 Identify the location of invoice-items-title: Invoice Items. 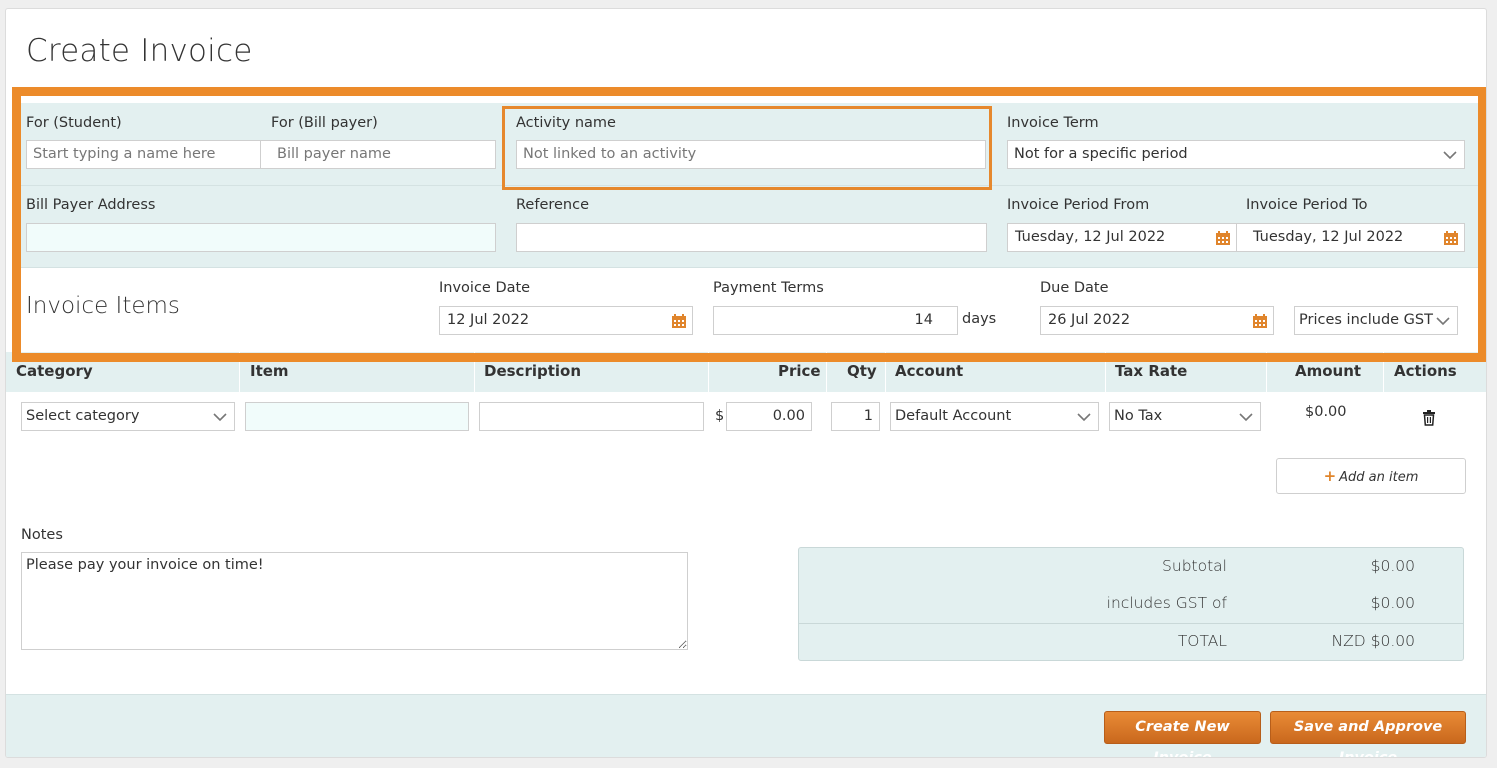
(103, 306).